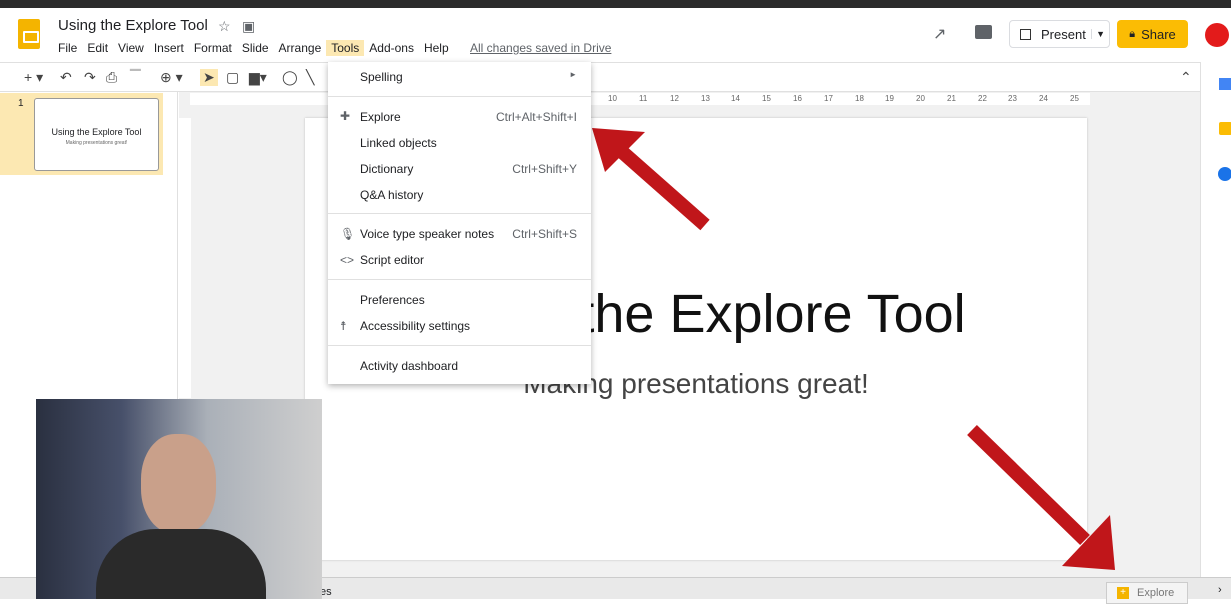  I want to click on submenu-arrow-icon: ►, so click(573, 74).